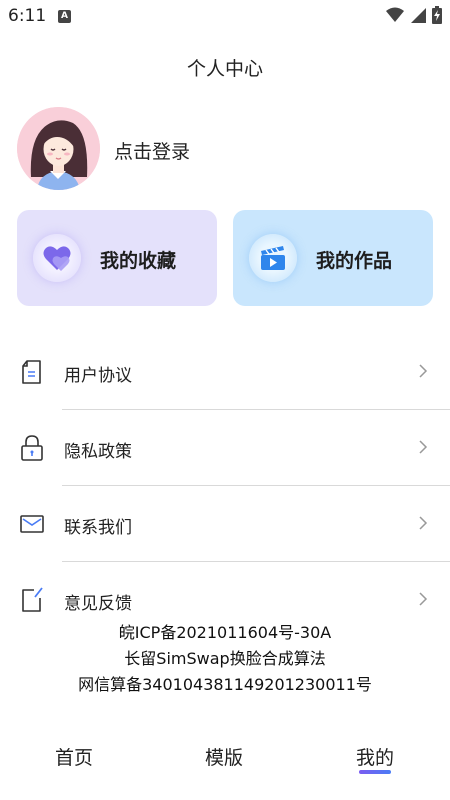  Describe the element at coordinates (138, 261) in the screenshot. I see `favorites-label: 我的收藏` at that location.